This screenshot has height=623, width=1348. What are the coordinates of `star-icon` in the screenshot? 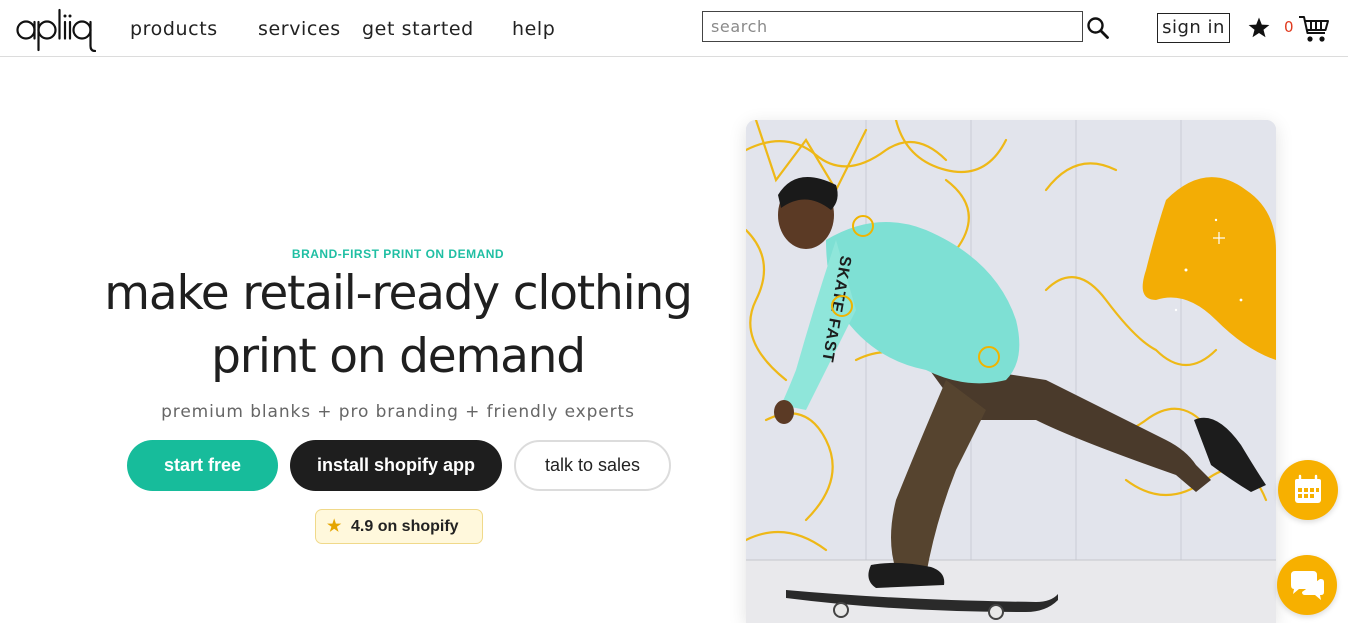 It's located at (1259, 27).